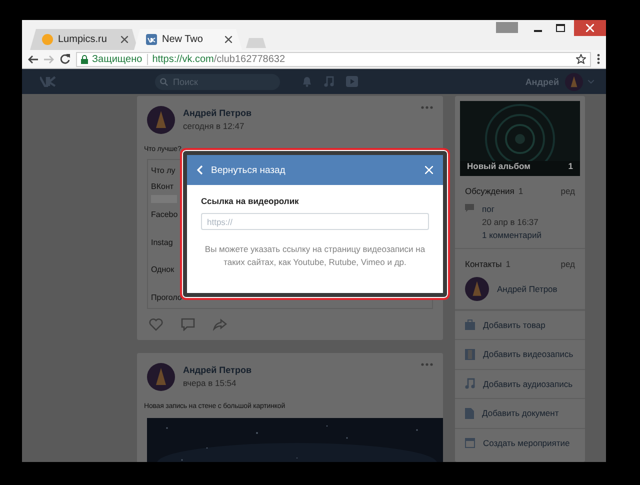  Describe the element at coordinates (469, 208) in the screenshot. I see `speech-bubble-icon` at that location.